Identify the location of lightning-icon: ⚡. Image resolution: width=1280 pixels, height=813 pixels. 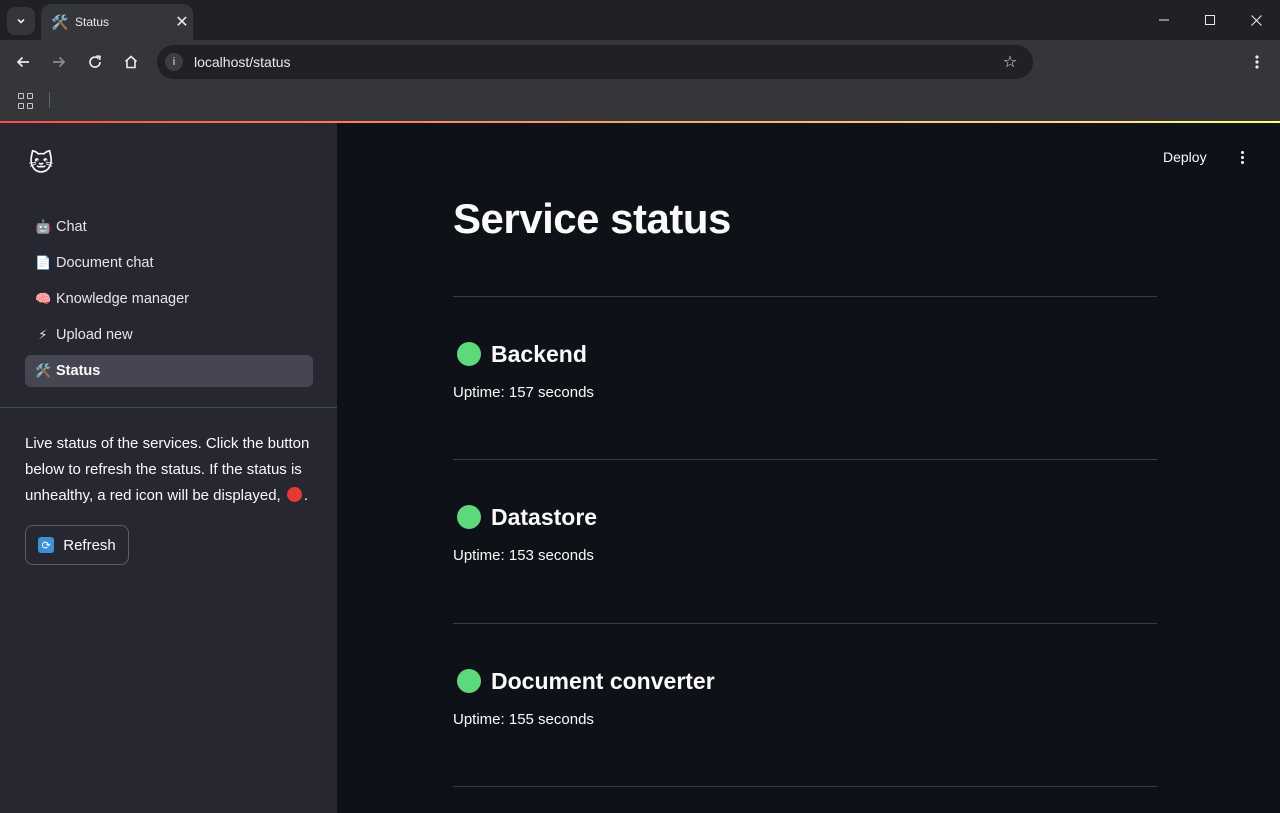
(43, 334).